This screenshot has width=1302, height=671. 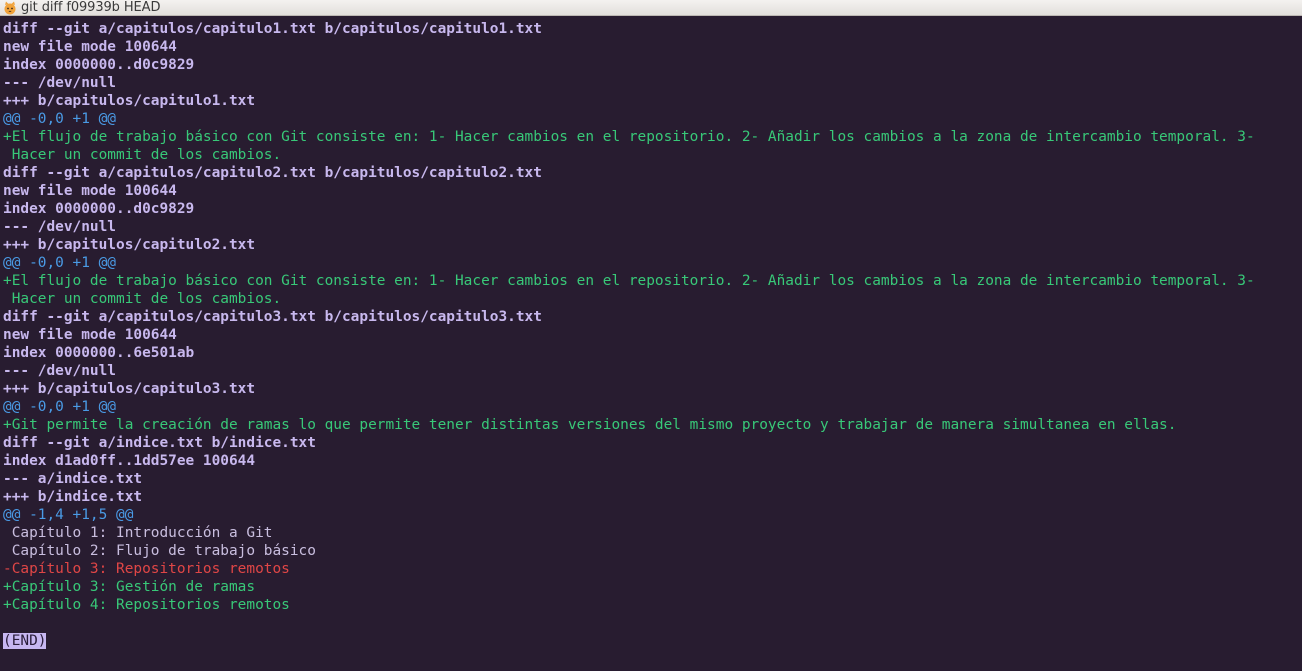 I want to click on pager-end-indicator: (END), so click(x=25, y=641).